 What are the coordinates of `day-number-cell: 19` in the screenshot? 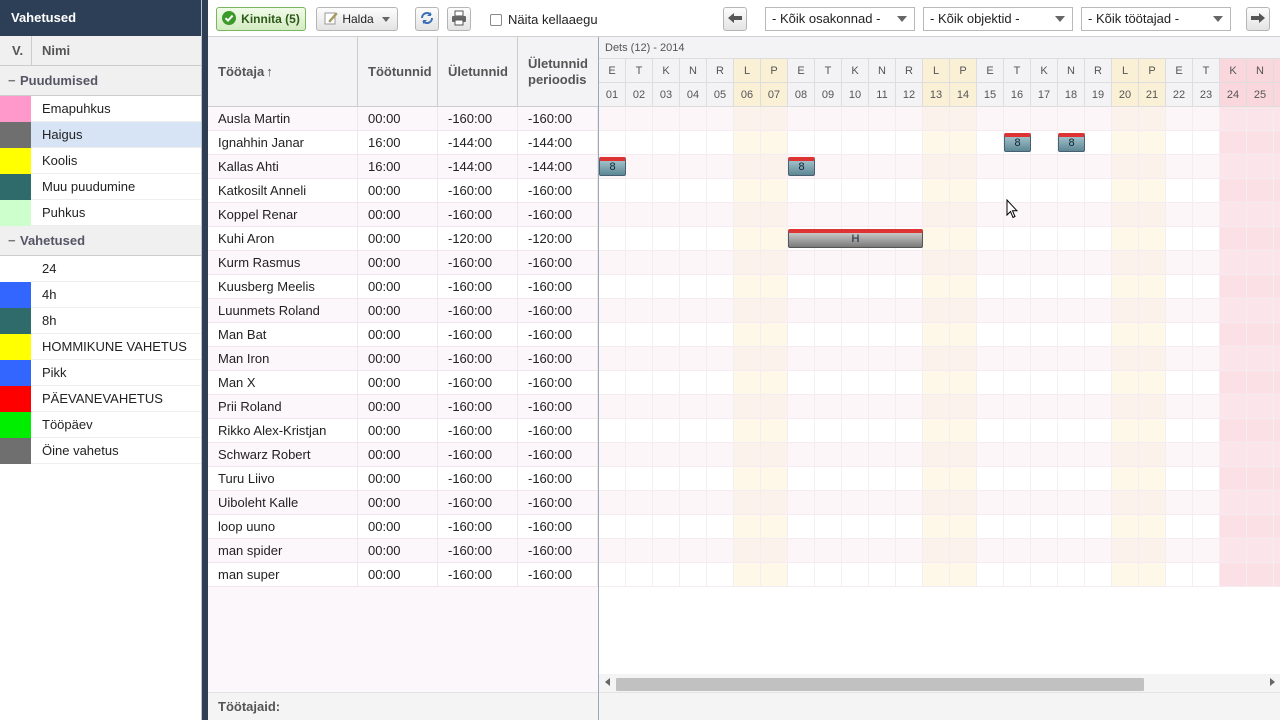 It's located at (1098, 95).